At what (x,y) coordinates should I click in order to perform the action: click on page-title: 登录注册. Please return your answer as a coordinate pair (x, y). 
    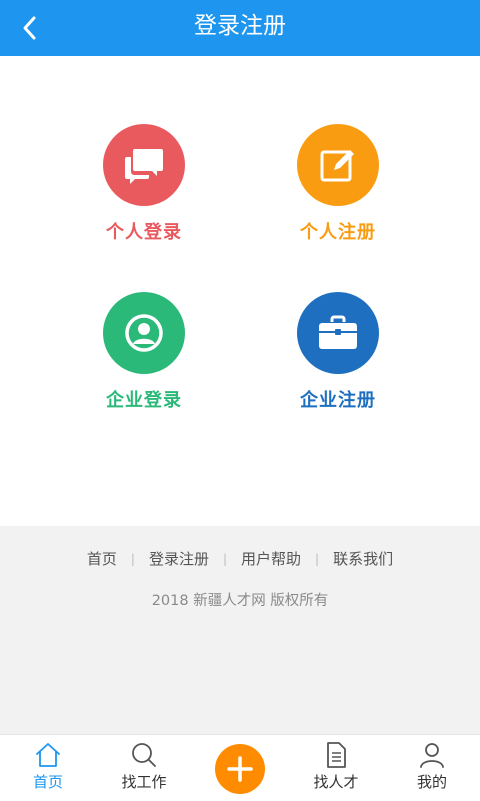
    Looking at the image, I should click on (240, 26).